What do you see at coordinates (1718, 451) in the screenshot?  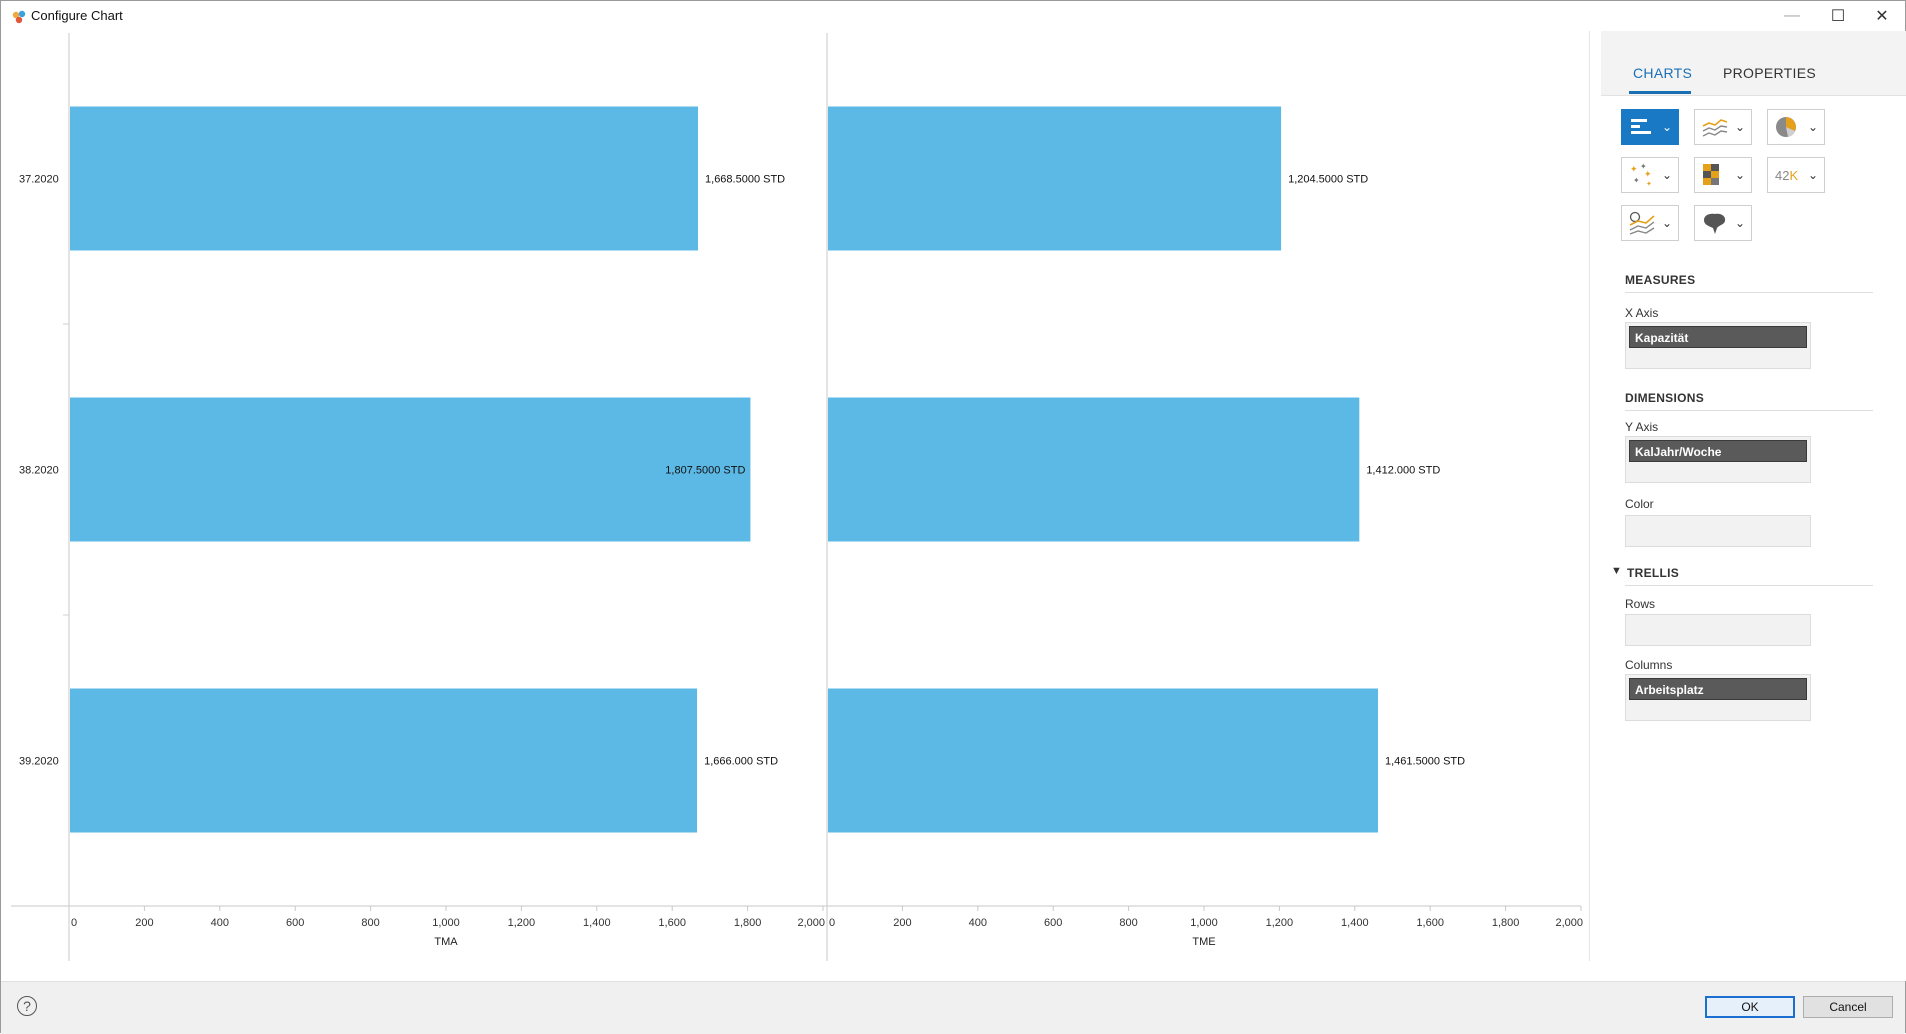 I see `y-axis-field-pill: KalJahr/Woche` at bounding box center [1718, 451].